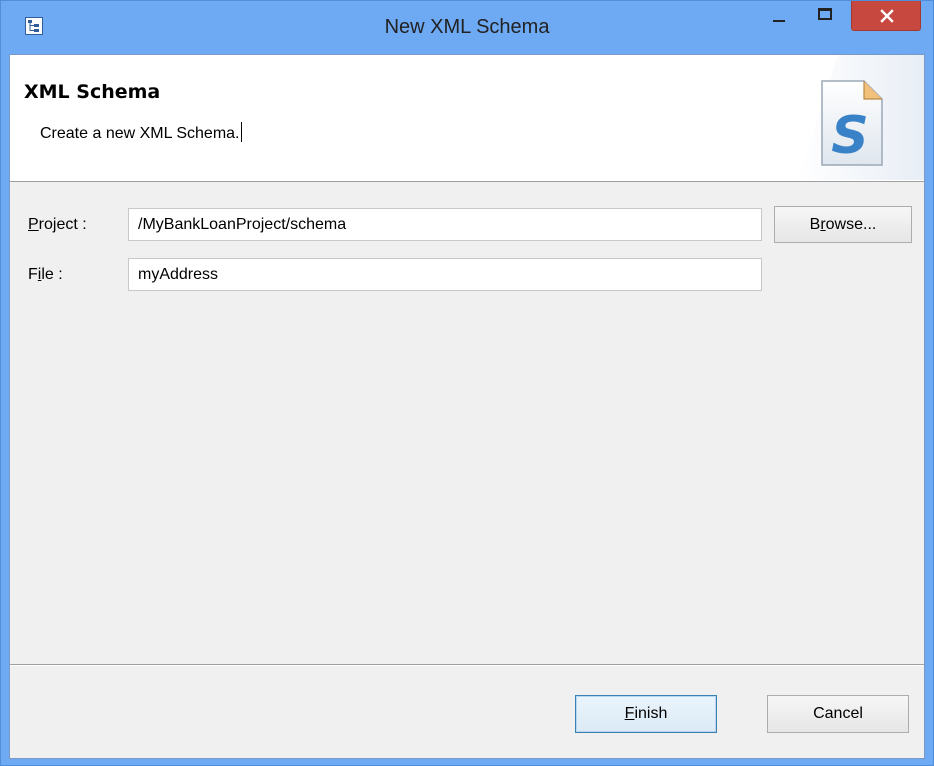 This screenshot has height=766, width=934. What do you see at coordinates (651, 713) in the screenshot?
I see `finish-label-text: inish` at bounding box center [651, 713].